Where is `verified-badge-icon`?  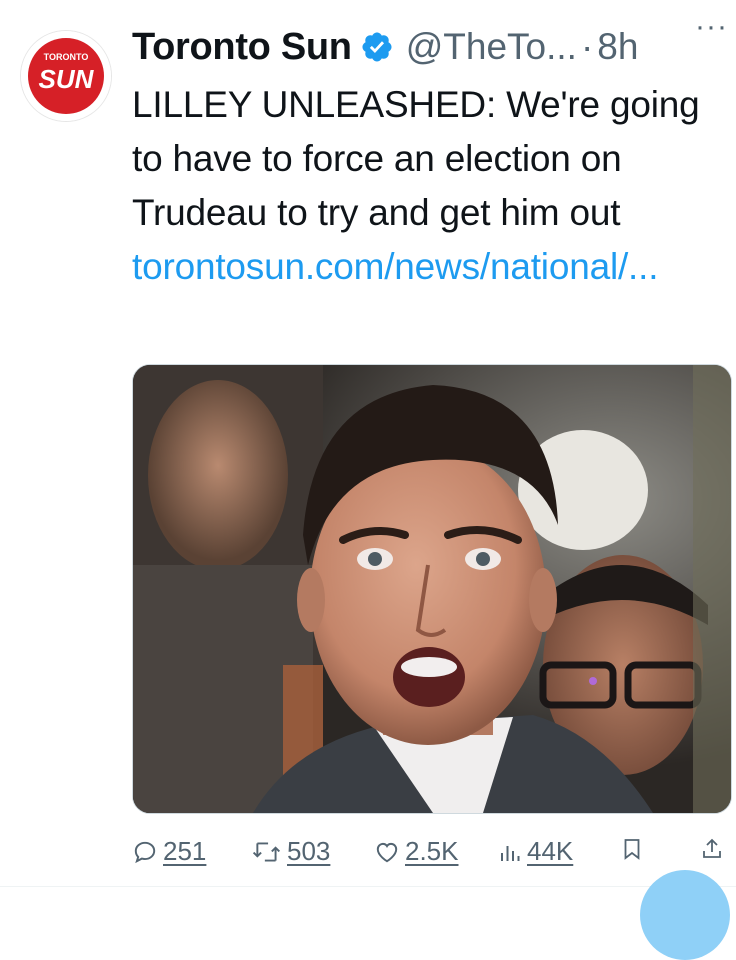
verified-badge-icon is located at coordinates (377, 47).